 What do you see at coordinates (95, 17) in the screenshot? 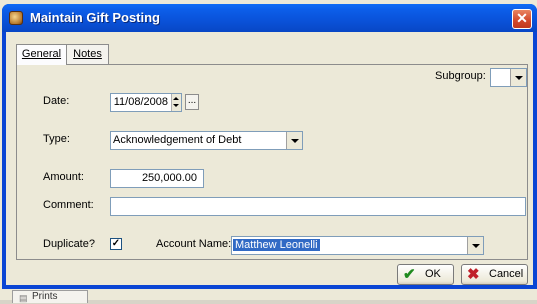
I see `window-title: Maintain Gift Posting` at bounding box center [95, 17].